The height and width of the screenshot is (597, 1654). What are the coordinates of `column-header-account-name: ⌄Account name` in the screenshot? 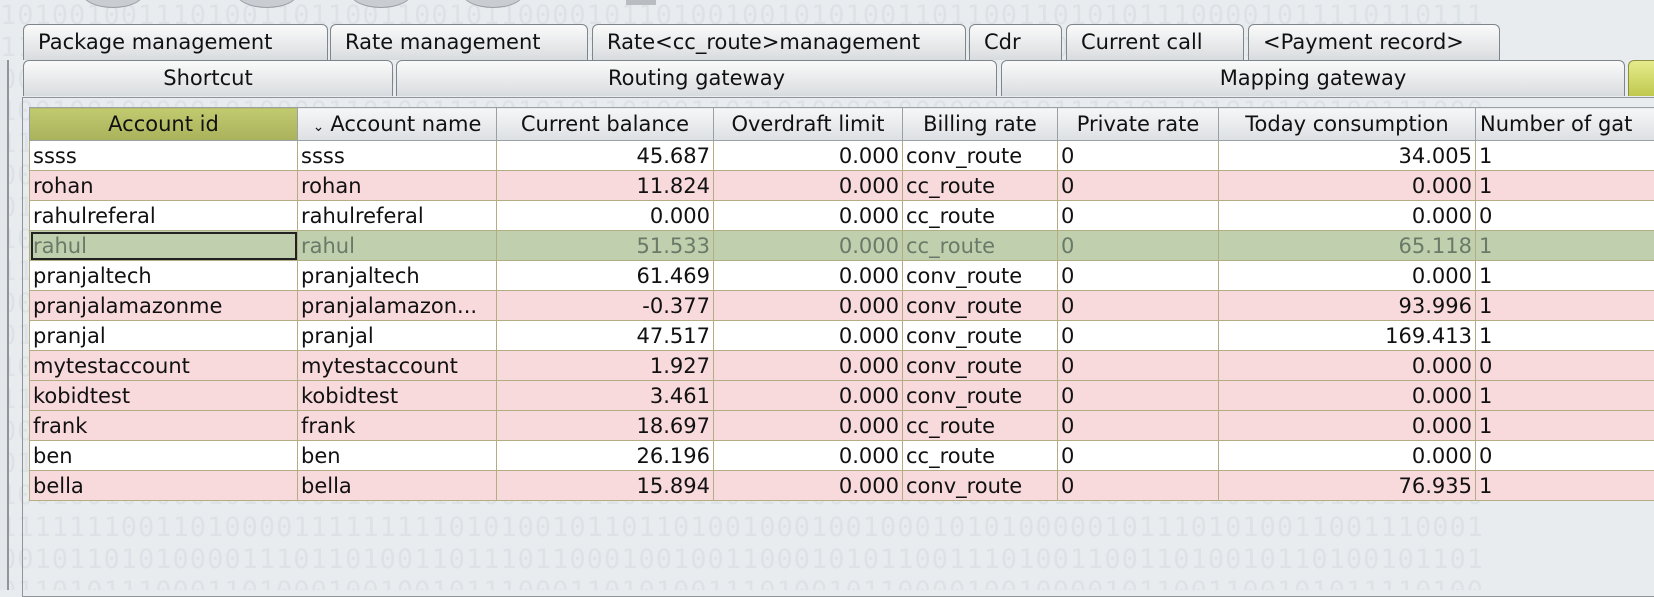 It's located at (397, 124).